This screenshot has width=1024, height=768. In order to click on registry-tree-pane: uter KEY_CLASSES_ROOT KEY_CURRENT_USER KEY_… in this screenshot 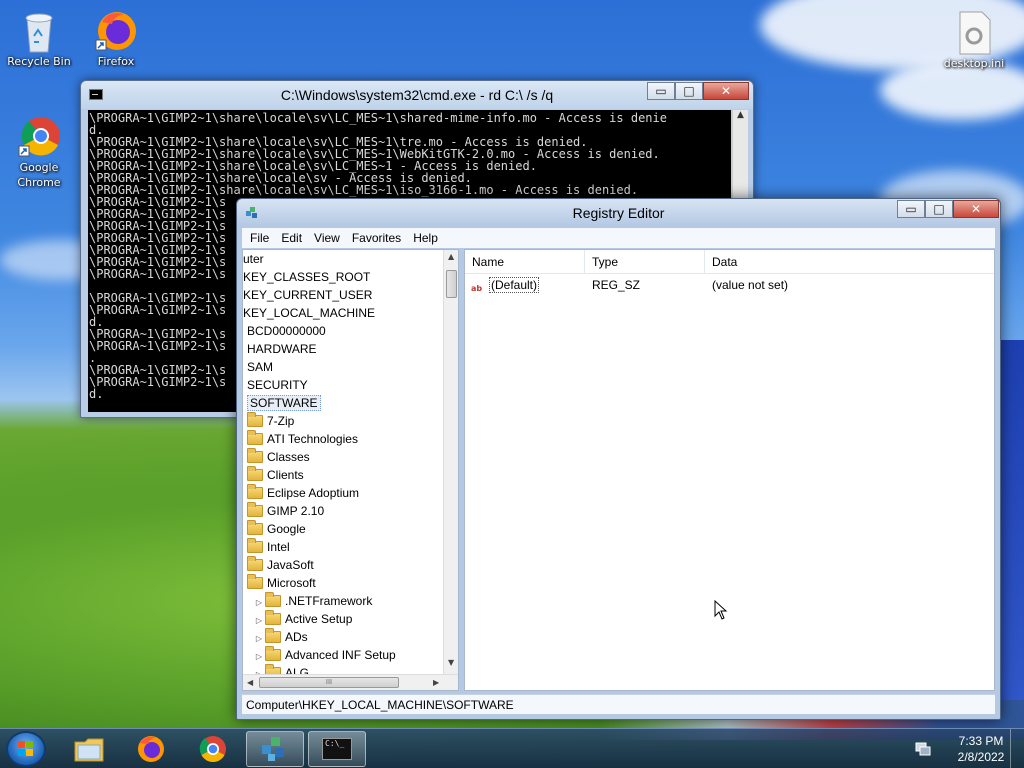, I will do `click(350, 470)`.